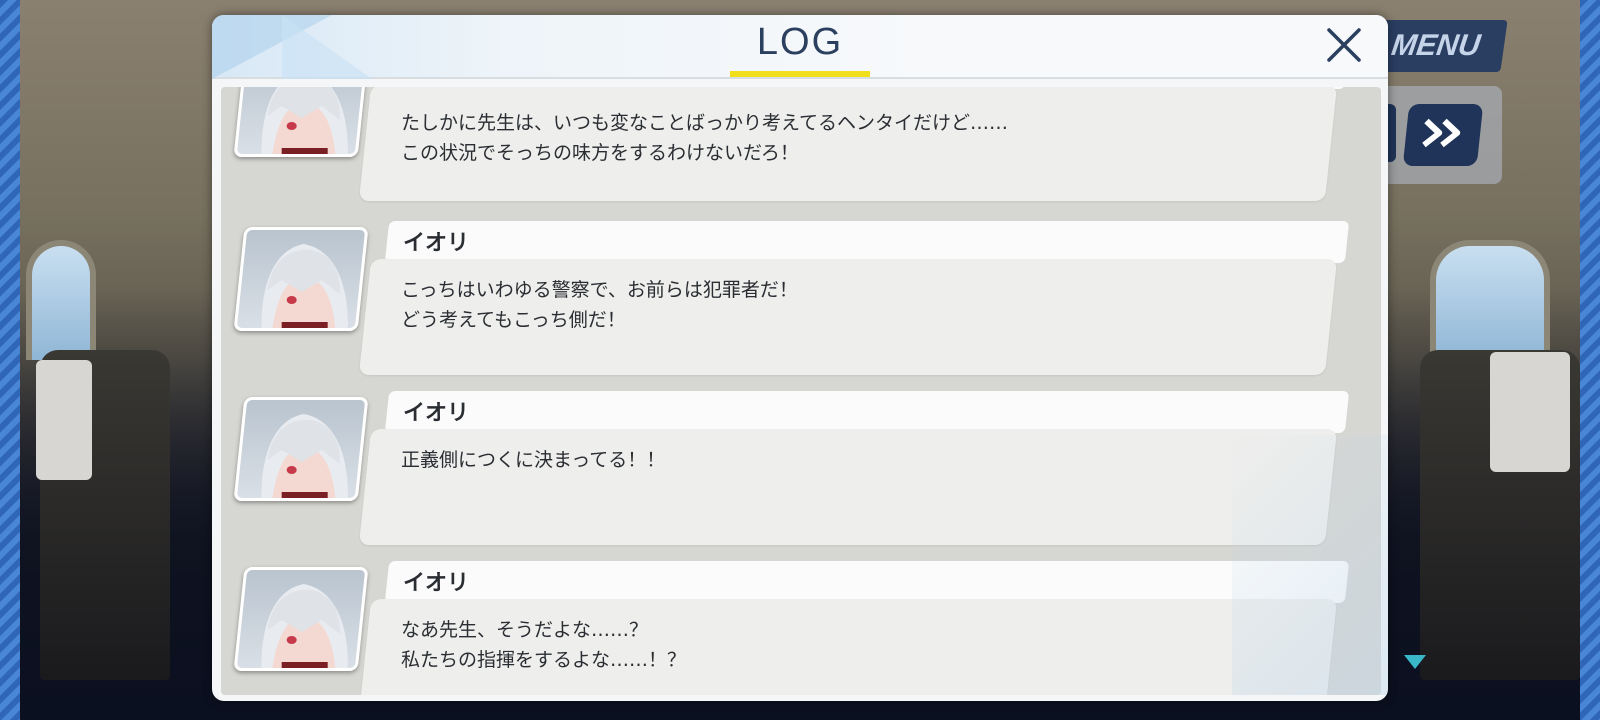 The image size is (1600, 720). What do you see at coordinates (525, 630) in the screenshot?
I see `message-line: なあ先生、そうだよな……？` at bounding box center [525, 630].